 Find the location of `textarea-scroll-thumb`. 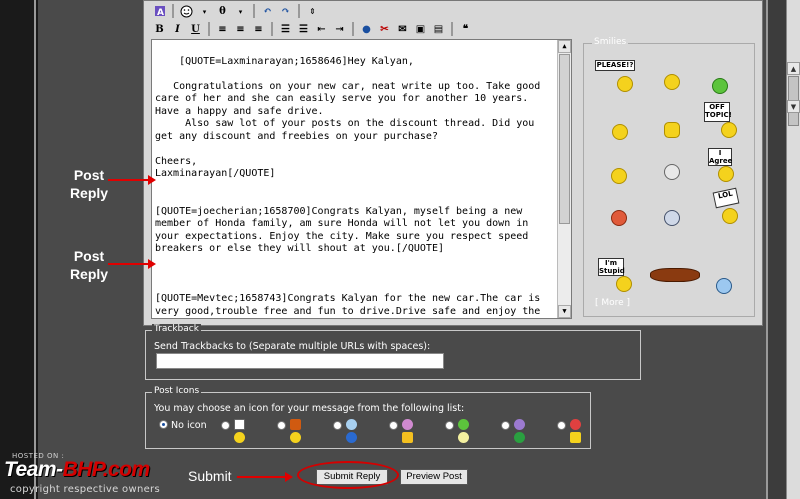

textarea-scroll-thumb is located at coordinates (564, 139).